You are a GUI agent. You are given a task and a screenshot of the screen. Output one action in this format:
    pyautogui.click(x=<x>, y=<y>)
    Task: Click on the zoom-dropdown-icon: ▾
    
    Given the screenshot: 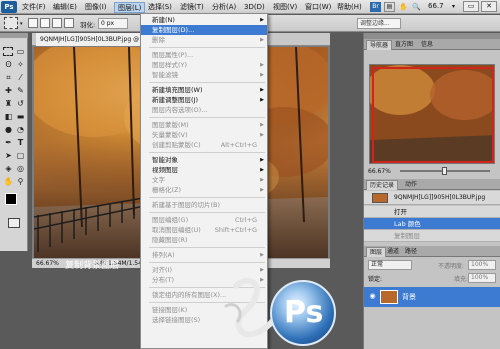 What is the action you would take?
    pyautogui.click(x=453, y=6)
    